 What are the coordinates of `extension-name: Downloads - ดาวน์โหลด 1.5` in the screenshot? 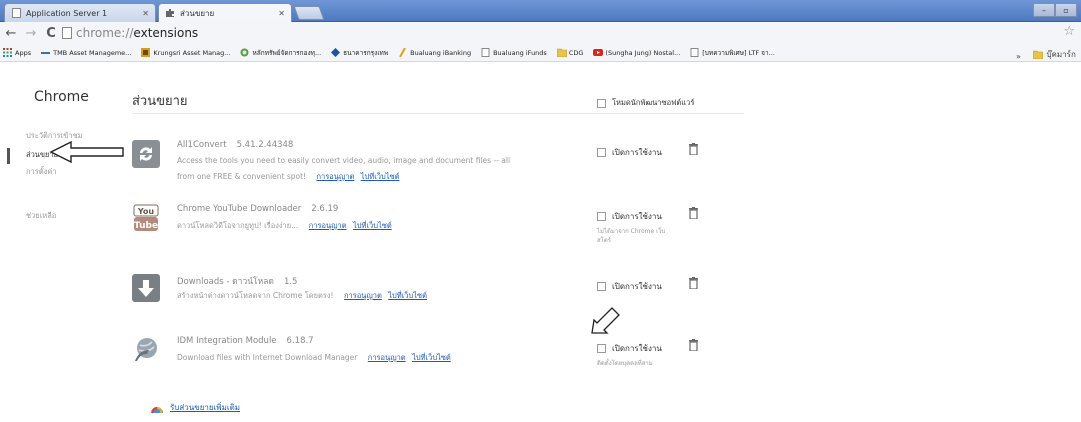 It's located at (237, 281).